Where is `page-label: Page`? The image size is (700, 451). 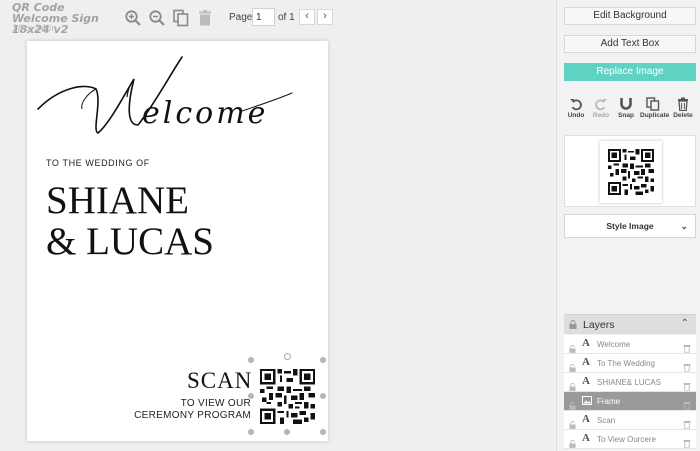 page-label: Page is located at coordinates (241, 17).